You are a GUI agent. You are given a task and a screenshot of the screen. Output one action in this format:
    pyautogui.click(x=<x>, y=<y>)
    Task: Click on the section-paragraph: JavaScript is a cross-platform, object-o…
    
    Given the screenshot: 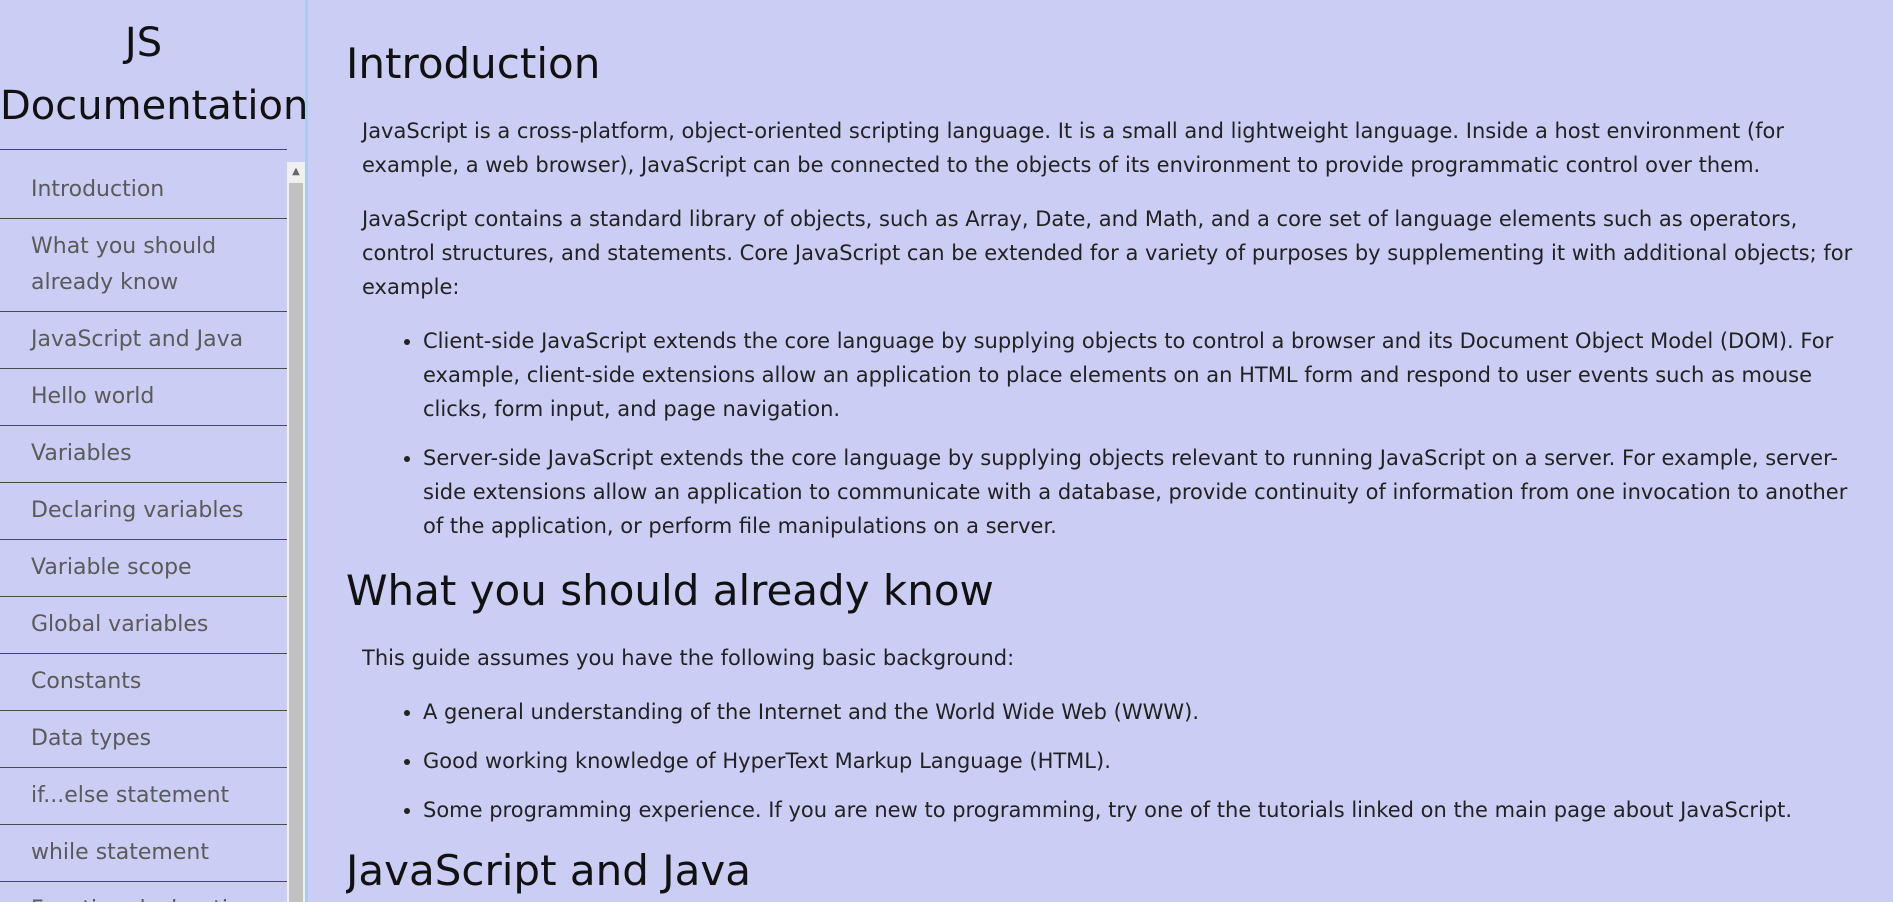 What is the action you would take?
    pyautogui.click(x=1073, y=148)
    